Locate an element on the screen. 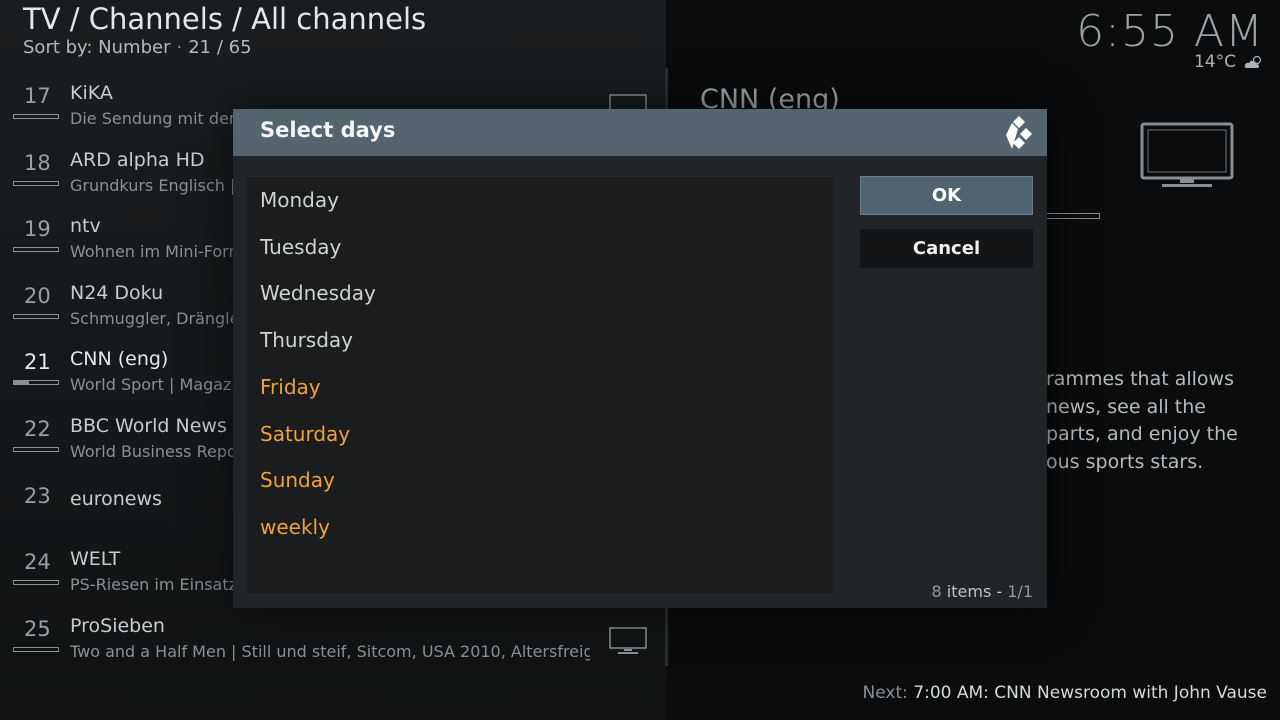 Image resolution: width=1280 pixels, height=720 pixels. channel-program: World Sport | Magazin is located at coordinates (158, 384).